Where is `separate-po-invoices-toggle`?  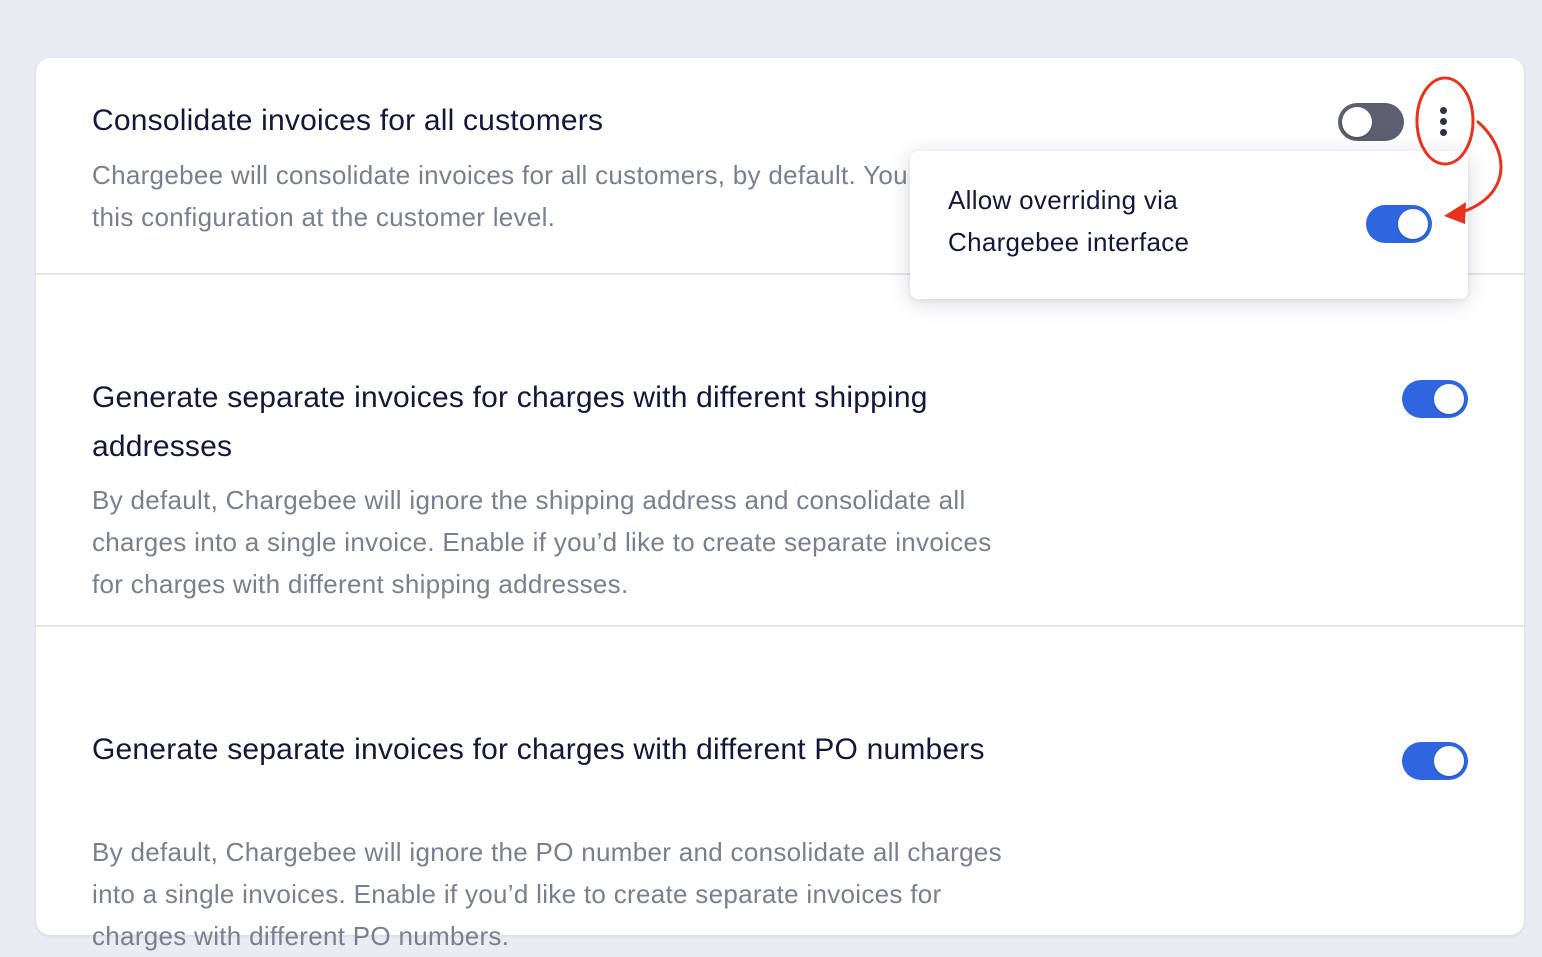 separate-po-invoices-toggle is located at coordinates (1435, 761).